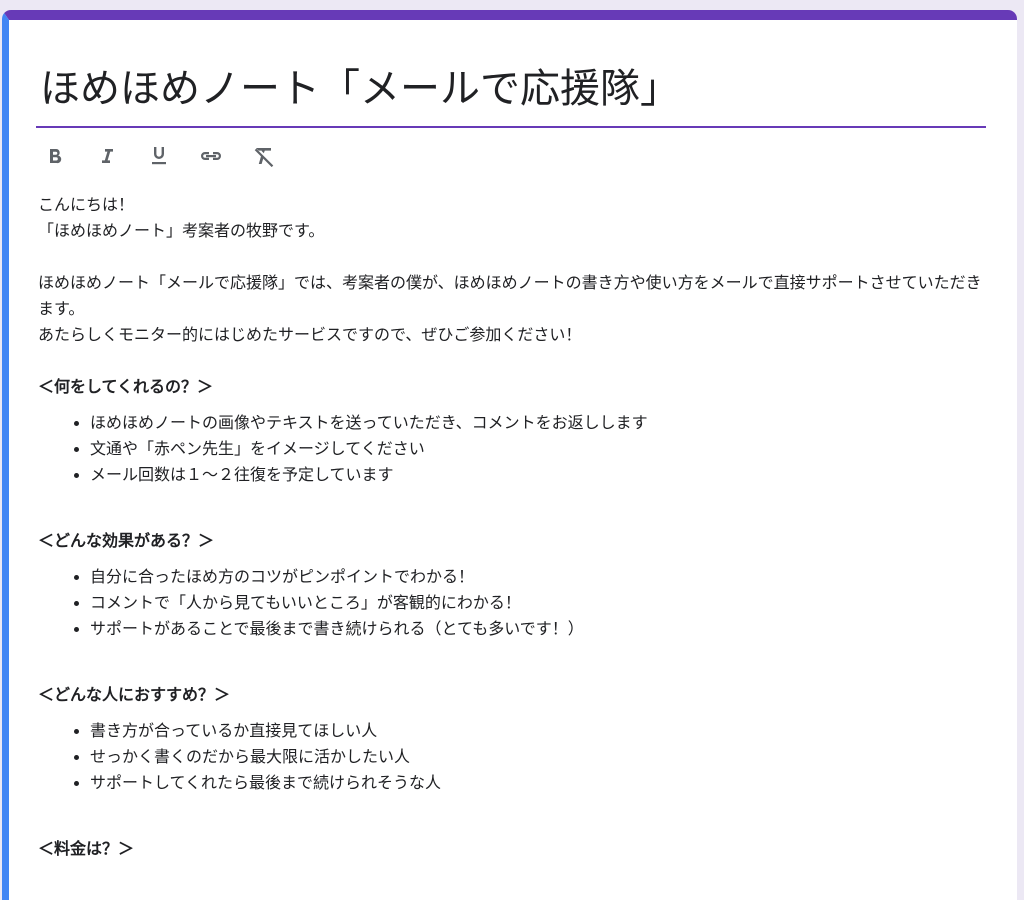 This screenshot has height=900, width=1024. What do you see at coordinates (533, 603) in the screenshot?
I see `list-item: コメントで「人から見てもいいところ」が客観的にわかる！` at bounding box center [533, 603].